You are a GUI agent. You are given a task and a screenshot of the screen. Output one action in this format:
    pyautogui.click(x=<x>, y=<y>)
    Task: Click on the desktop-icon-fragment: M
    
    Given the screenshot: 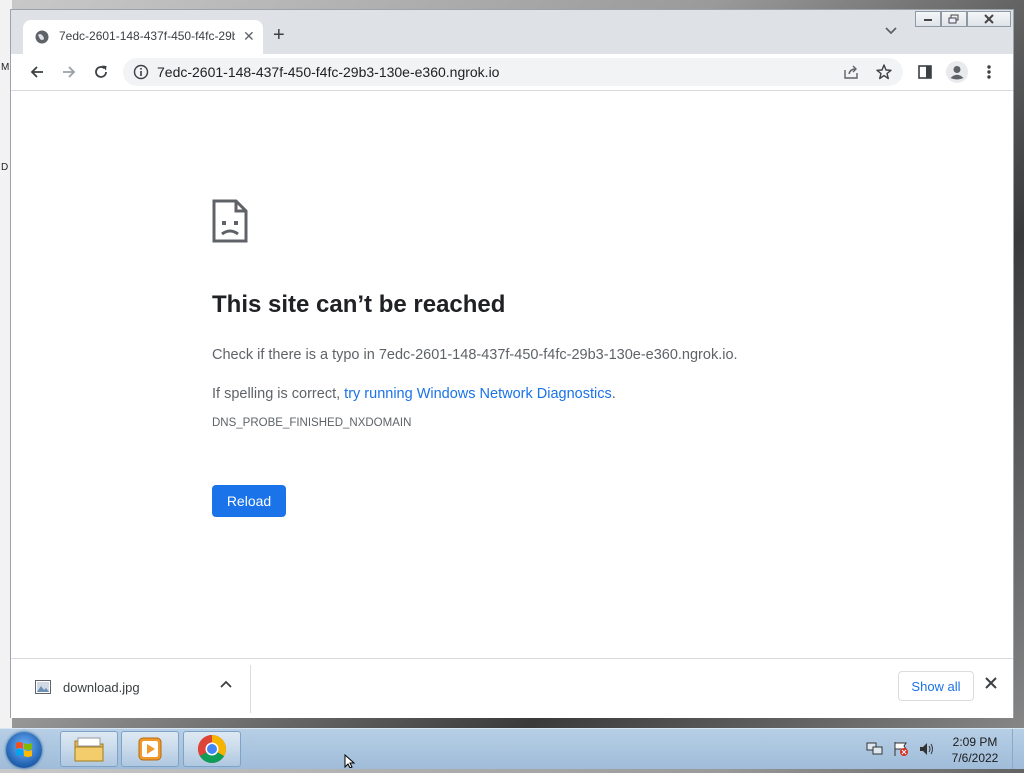 What is the action you would take?
    pyautogui.click(x=5, y=67)
    